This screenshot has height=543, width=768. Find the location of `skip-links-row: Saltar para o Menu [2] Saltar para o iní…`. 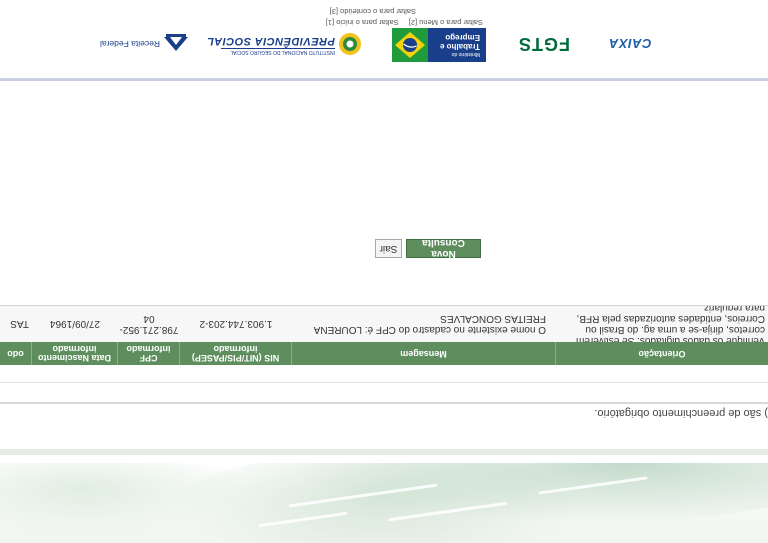

skip-links-row: Saltar para o Menu [2] Saltar para o iní… is located at coordinates (400, 22).